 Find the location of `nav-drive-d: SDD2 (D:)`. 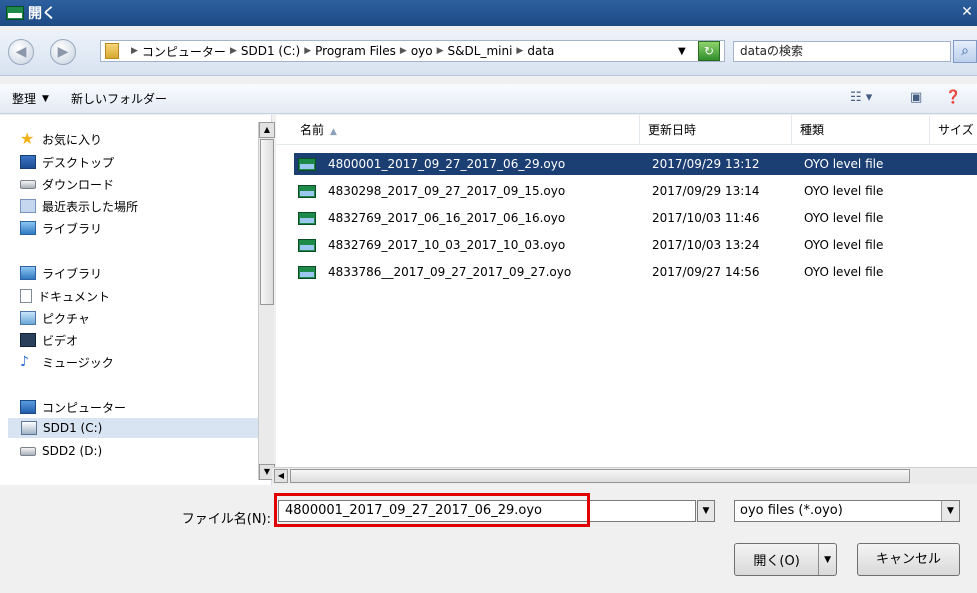

nav-drive-d: SDD2 (D:) is located at coordinates (61, 451).